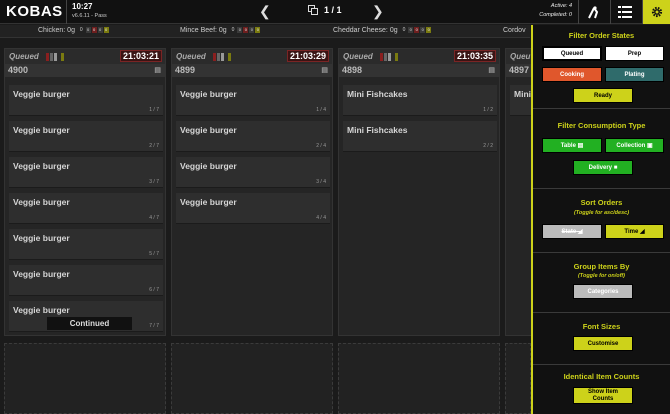  I want to click on ingredient-mince-beef: Mince Beef: 0g 0 0000, so click(220, 30).